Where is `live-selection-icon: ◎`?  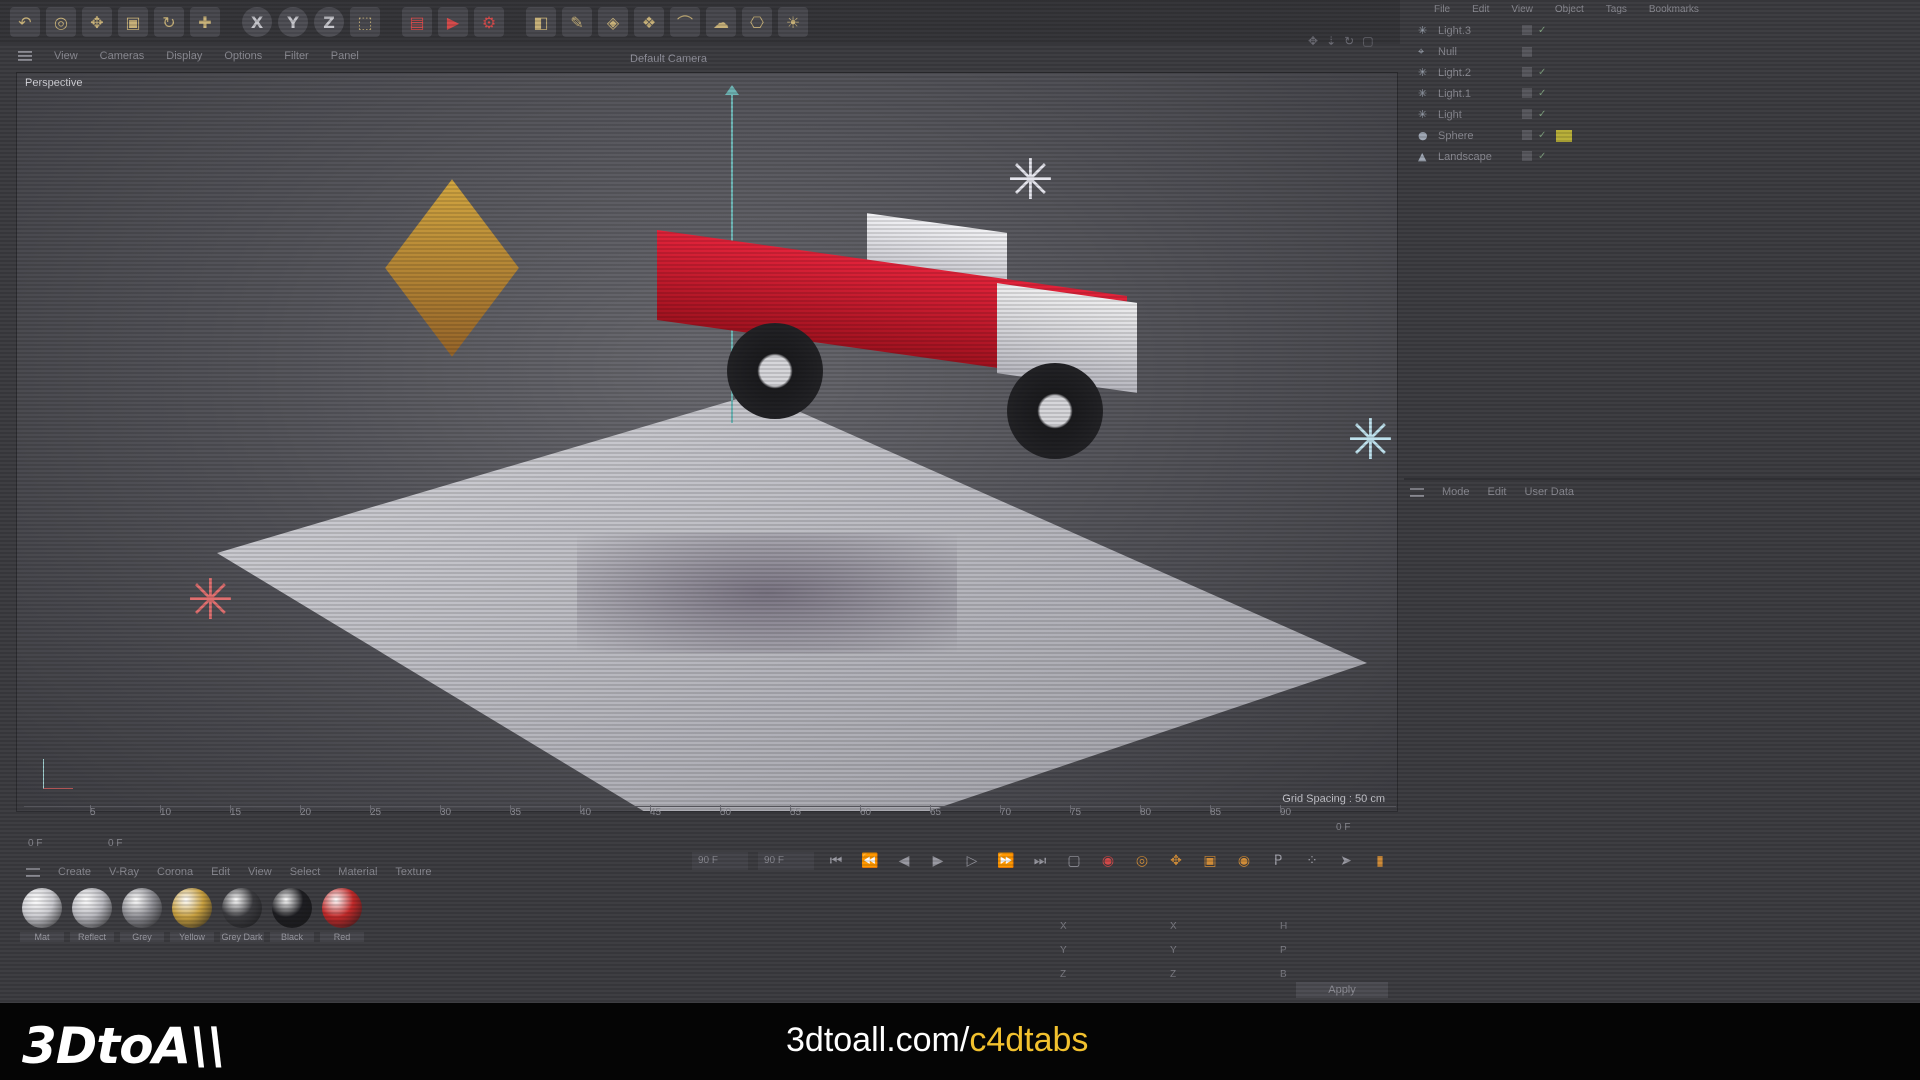 live-selection-icon: ◎ is located at coordinates (61, 22).